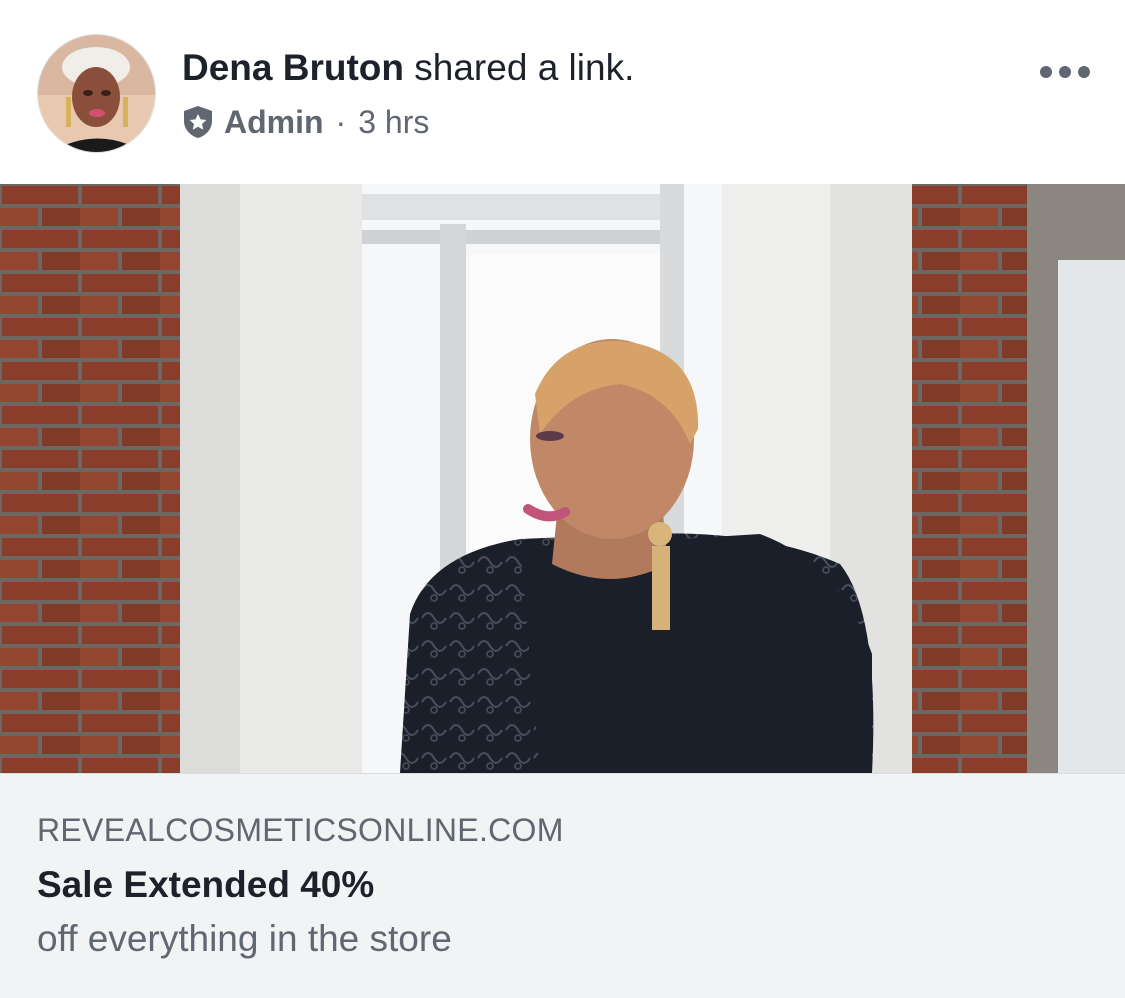 The height and width of the screenshot is (998, 1125). I want to click on author-avatar, so click(96, 93).